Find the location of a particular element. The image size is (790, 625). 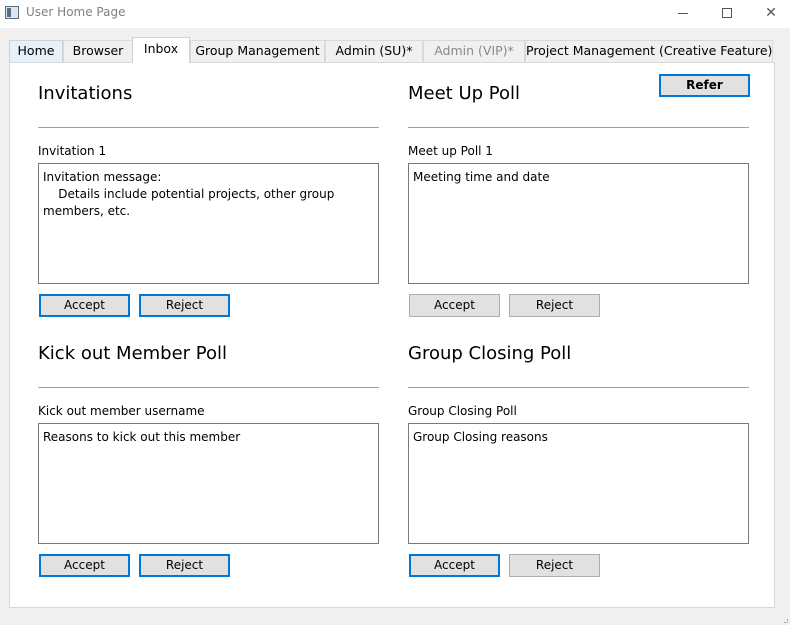

kickout-poll-accept-button: Accept is located at coordinates (84, 565).